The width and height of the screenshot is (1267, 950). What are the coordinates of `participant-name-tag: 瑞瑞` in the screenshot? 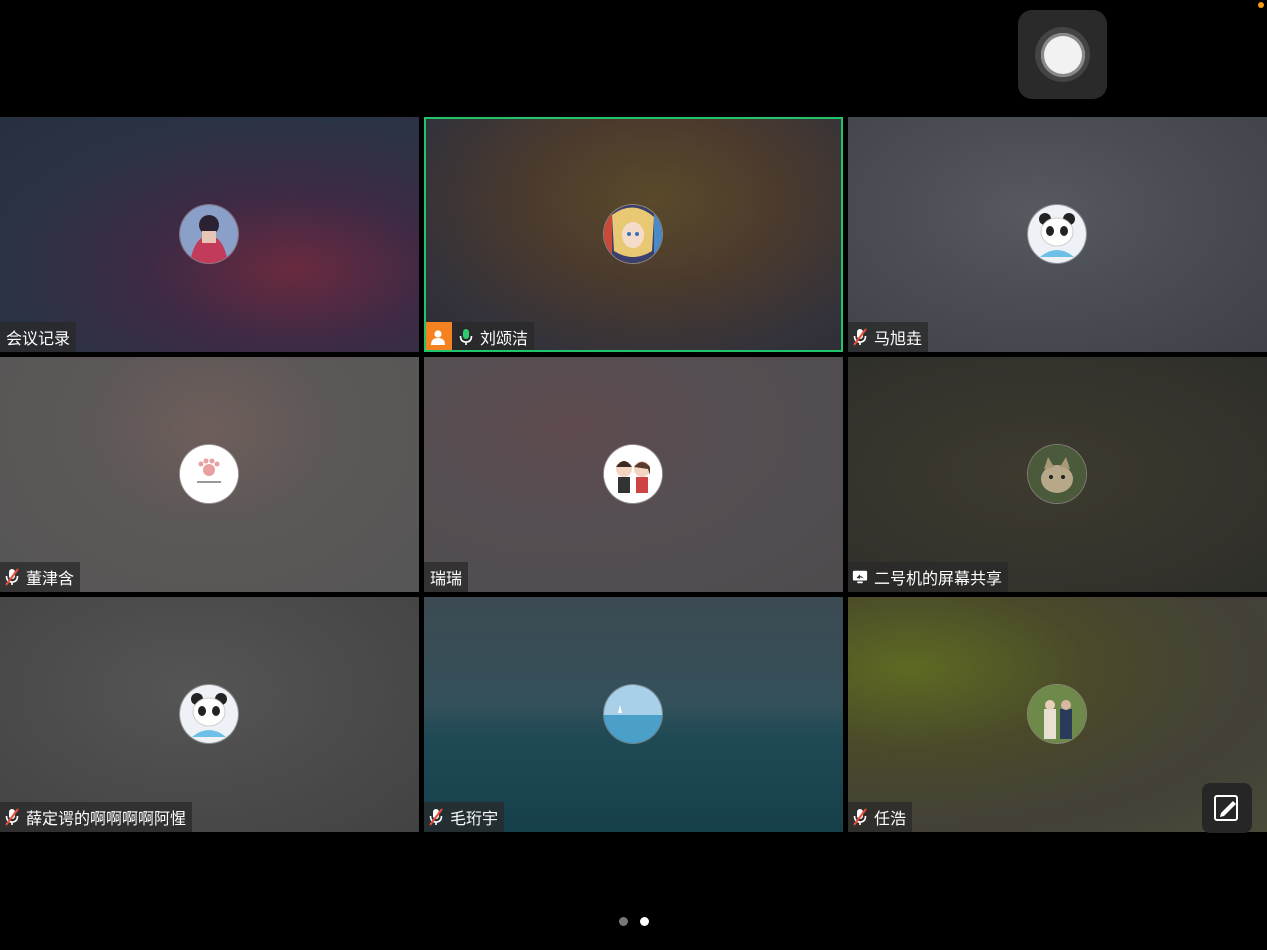 It's located at (446, 577).